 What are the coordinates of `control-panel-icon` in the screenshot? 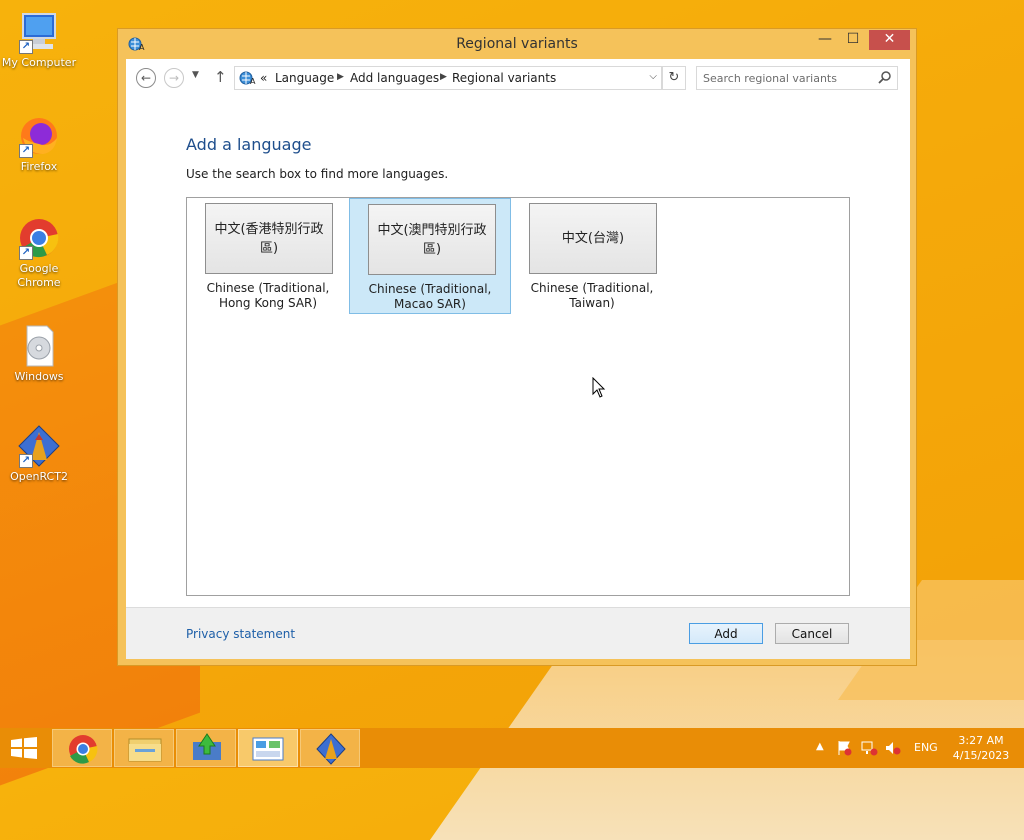 It's located at (268, 749).